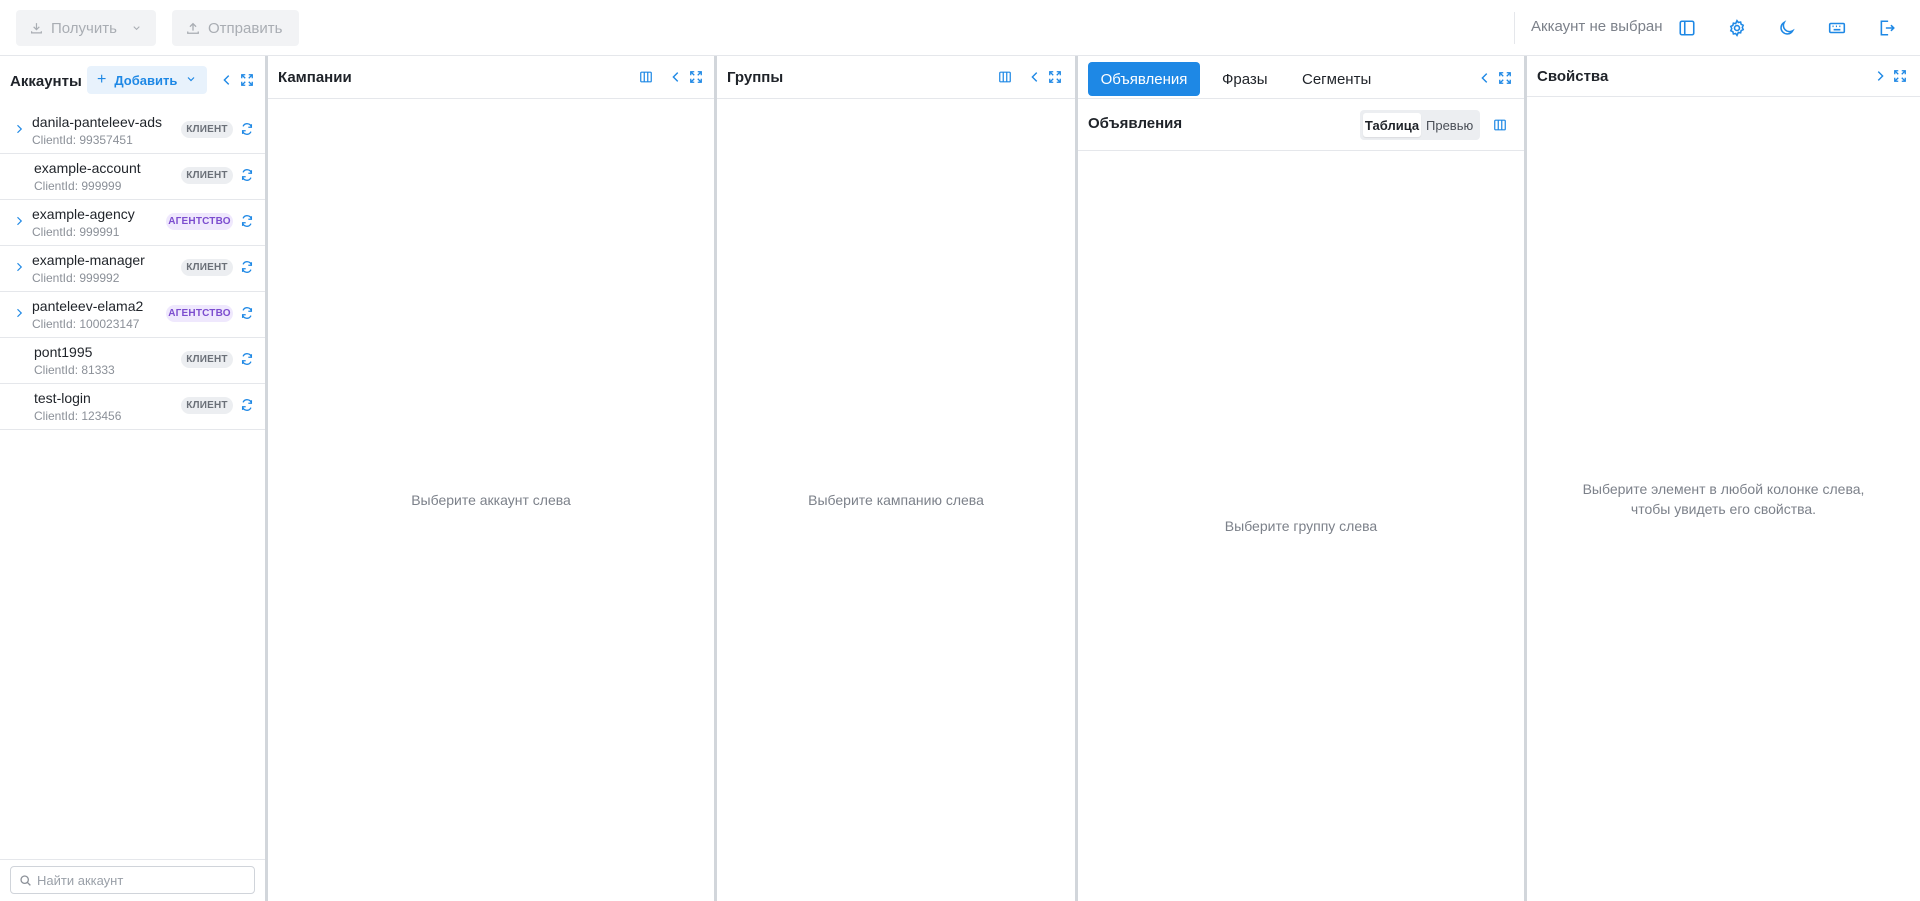 This screenshot has height=901, width=1920. I want to click on list-item: test-login ClientId: 123456 КЛИЕНТ, so click(132, 407).